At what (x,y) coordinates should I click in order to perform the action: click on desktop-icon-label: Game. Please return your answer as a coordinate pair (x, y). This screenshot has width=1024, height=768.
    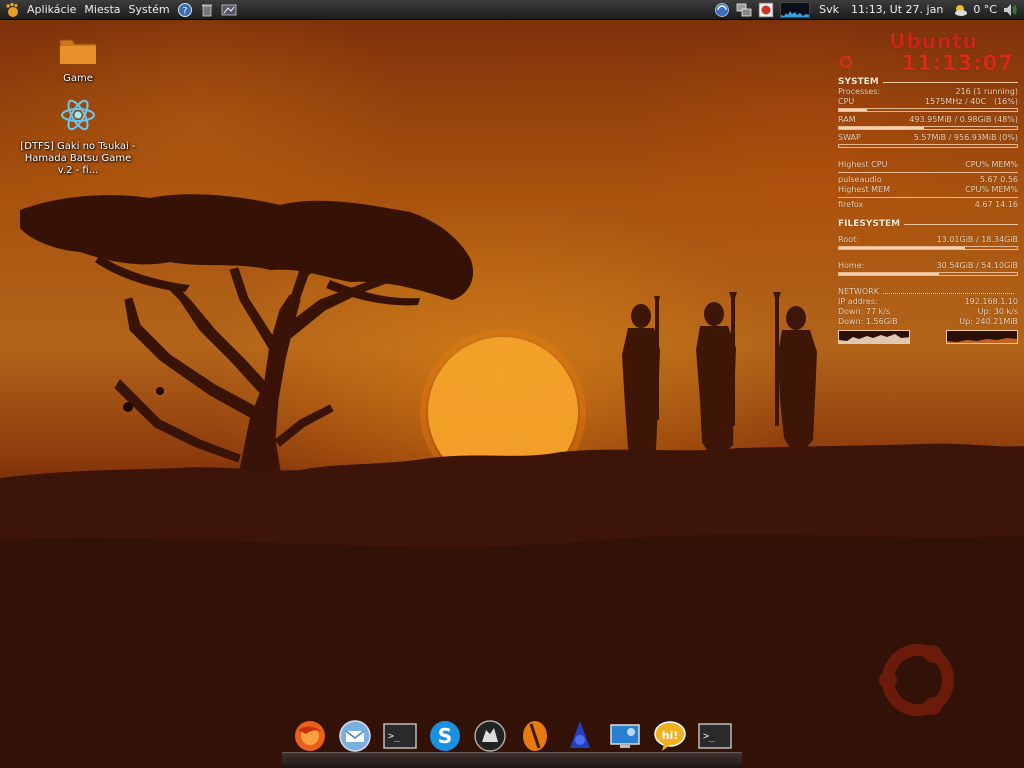
    Looking at the image, I should click on (78, 78).